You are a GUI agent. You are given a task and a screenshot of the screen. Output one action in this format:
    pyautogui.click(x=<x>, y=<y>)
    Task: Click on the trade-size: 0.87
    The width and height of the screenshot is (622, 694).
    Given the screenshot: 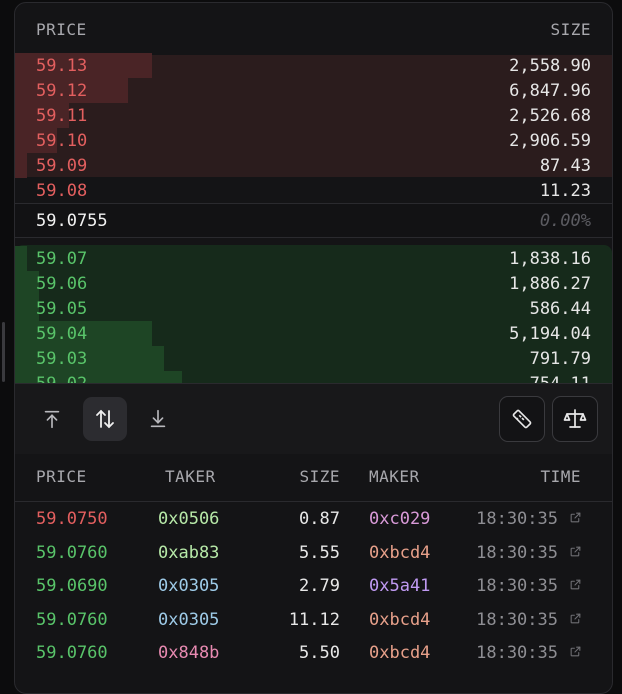 What is the action you would take?
    pyautogui.click(x=319, y=519)
    